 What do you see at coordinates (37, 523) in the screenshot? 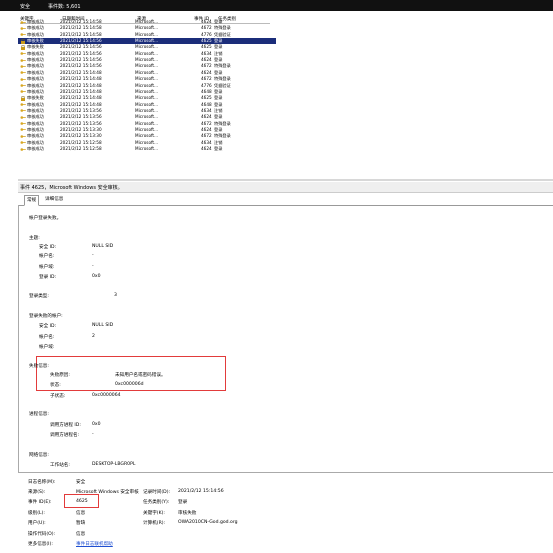
I see `user-label: 用户(U):` at bounding box center [37, 523].